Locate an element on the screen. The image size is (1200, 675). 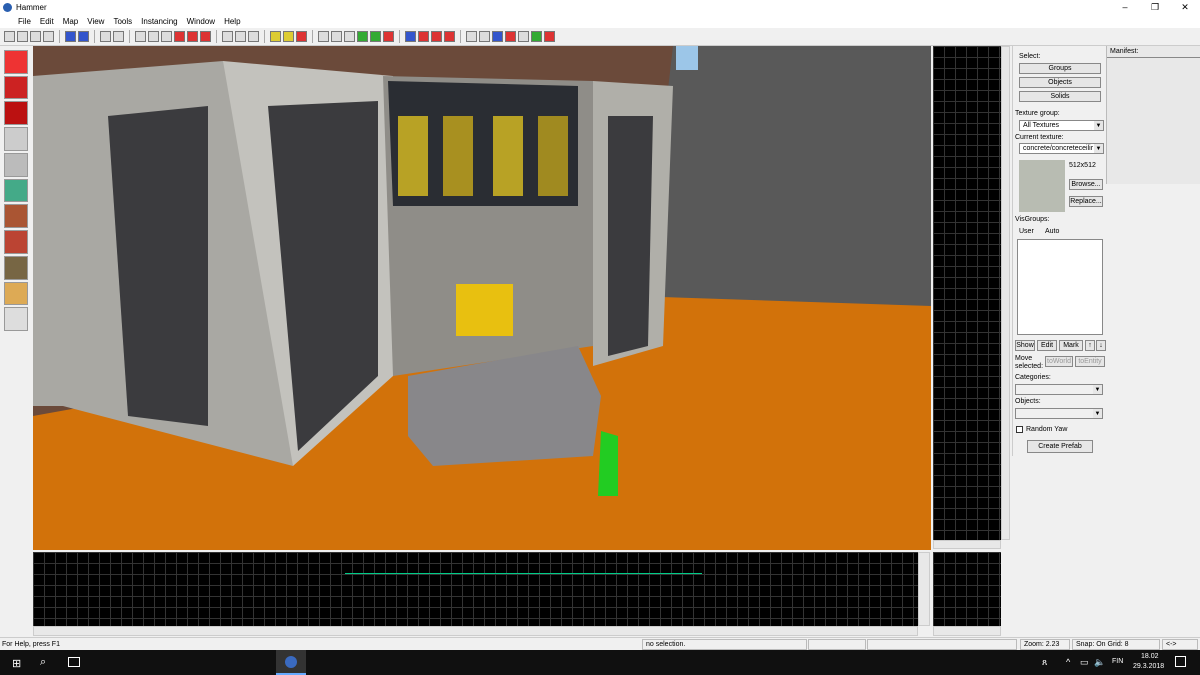
to-world-button: toWorld is located at coordinates (1059, 361).